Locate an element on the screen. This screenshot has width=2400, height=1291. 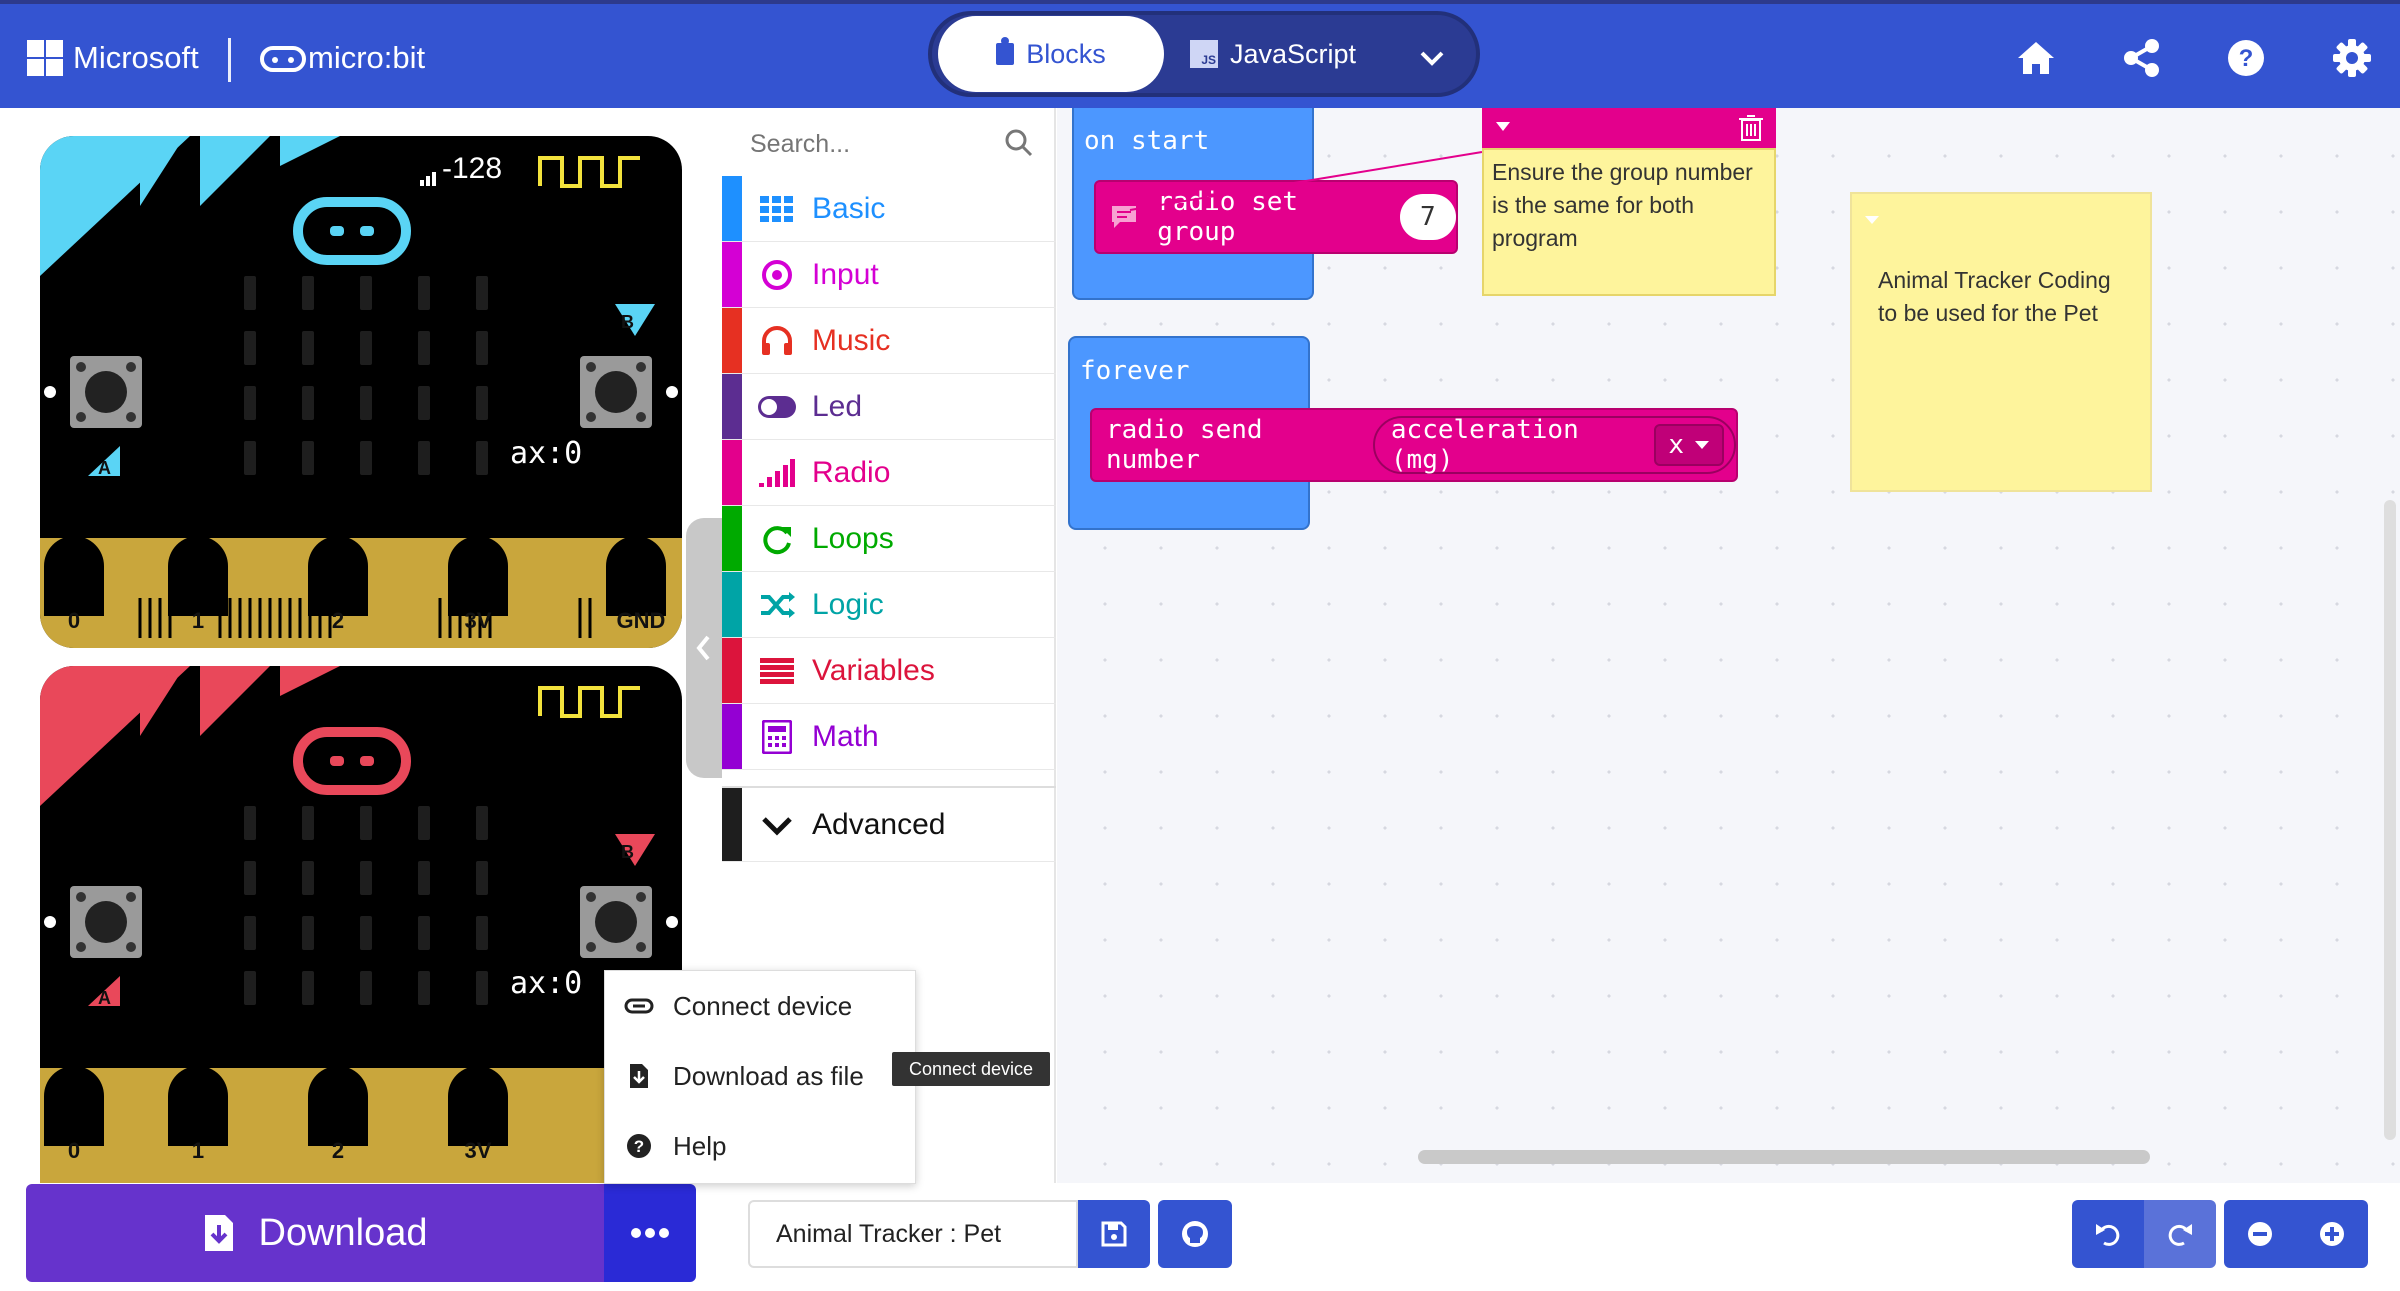
github-icon is located at coordinates (1195, 1234).